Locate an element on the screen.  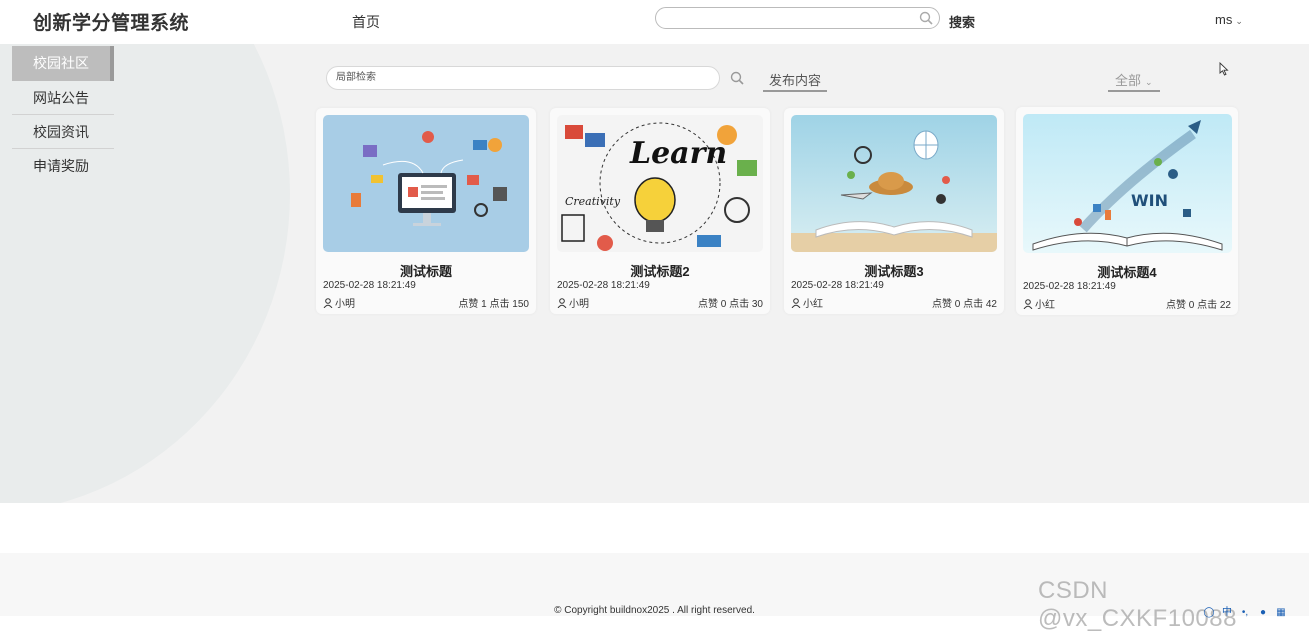
post-card: 测试标题3 2025-02-28 18:21:49 小红 点赞 0 点击 42 is located at coordinates (894, 211).